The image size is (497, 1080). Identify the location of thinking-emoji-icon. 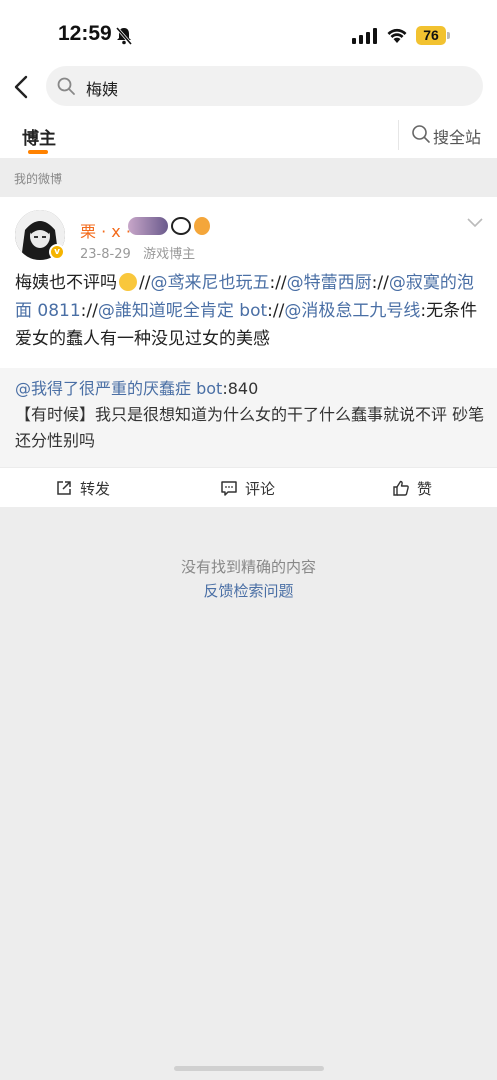
(128, 282).